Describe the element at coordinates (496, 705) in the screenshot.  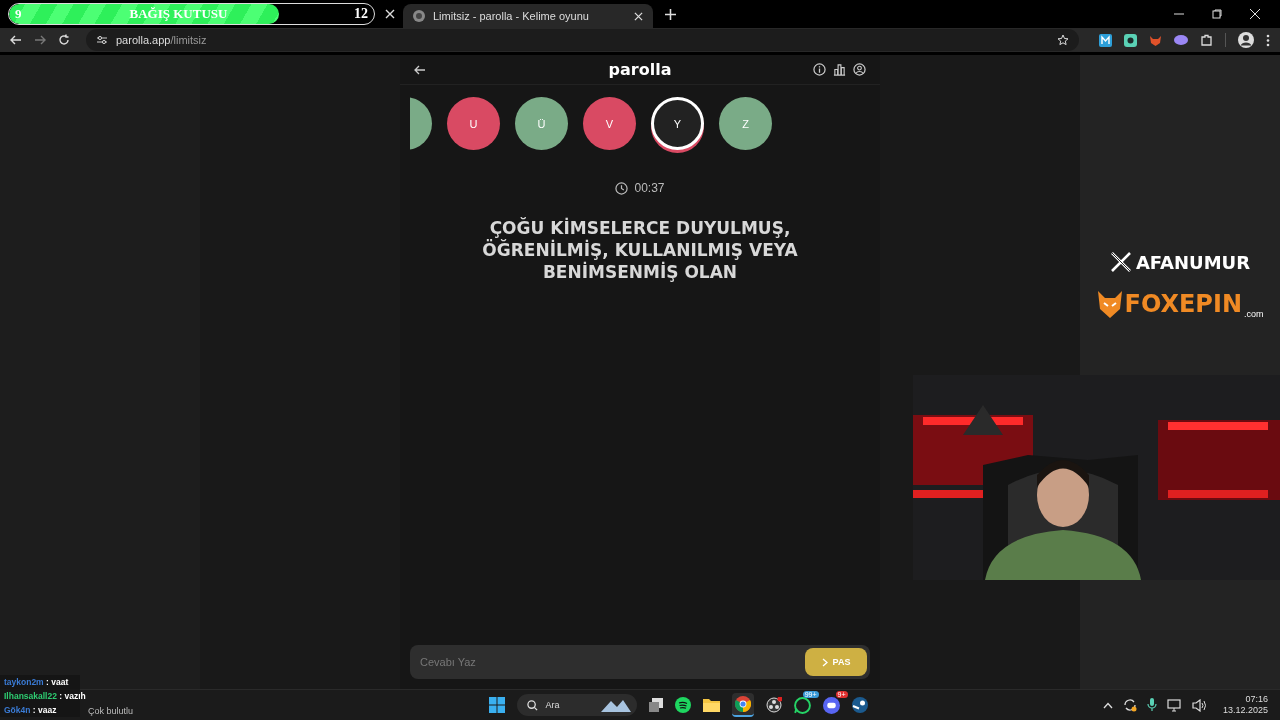
I see `windows-icon` at that location.